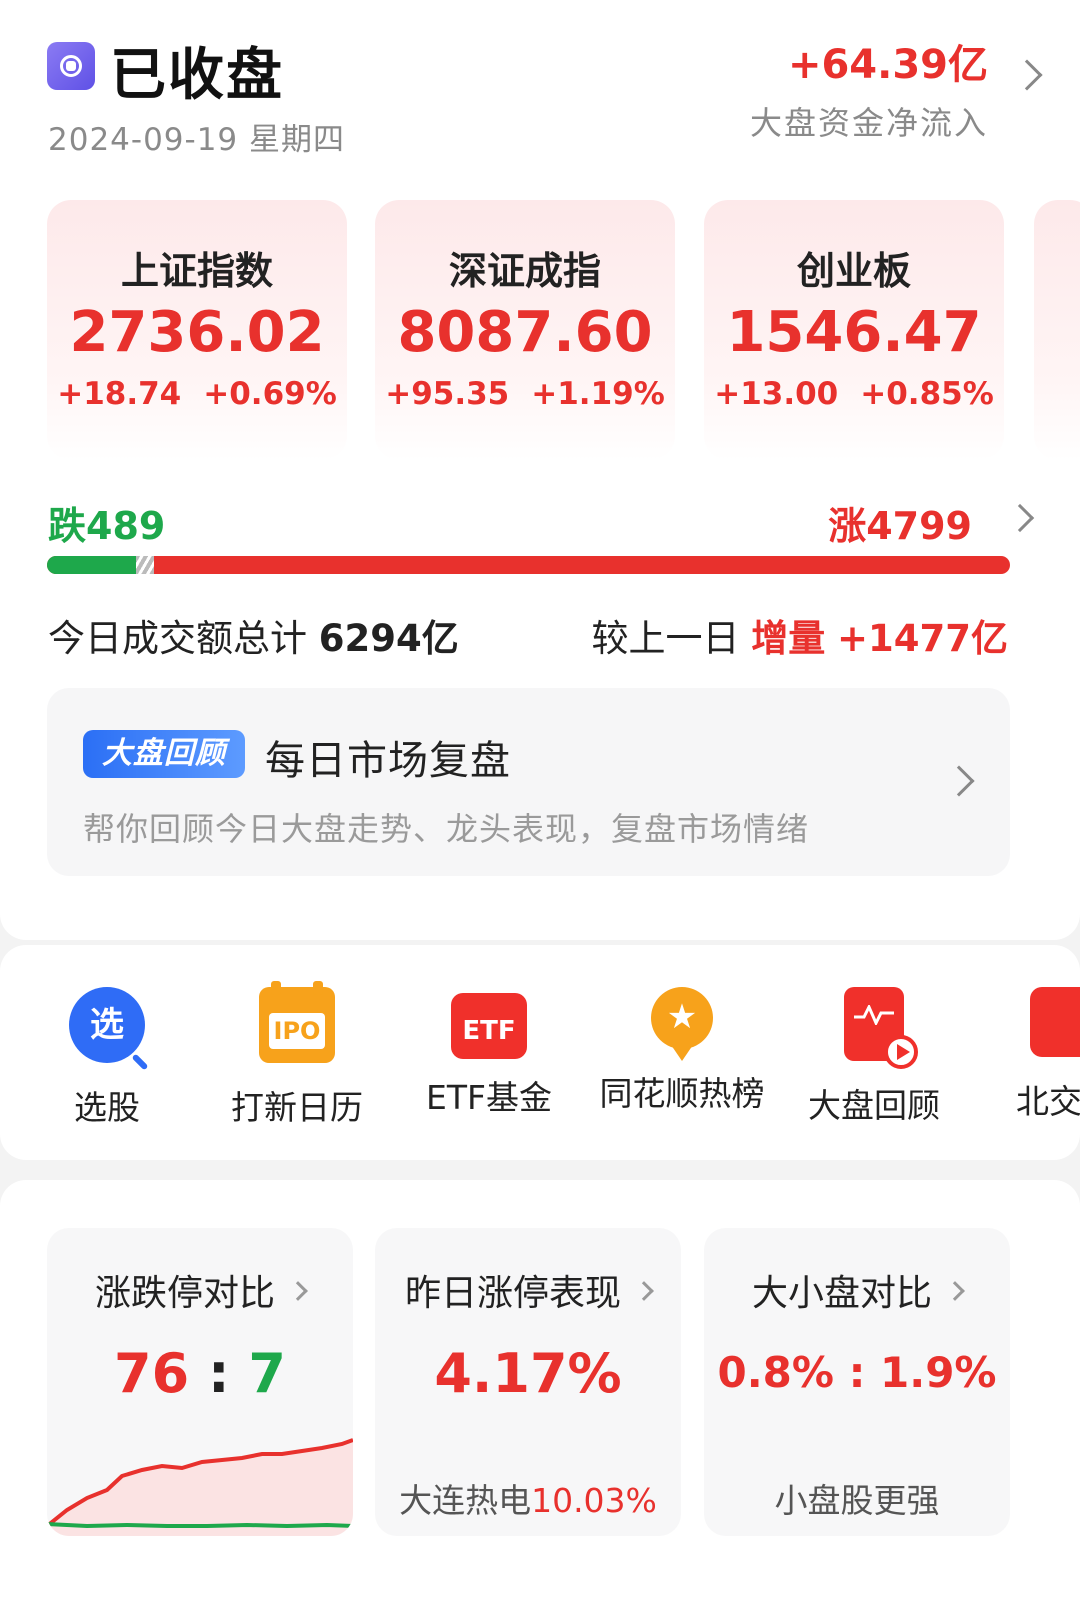 This screenshot has height=1603, width=1080. I want to click on index-change: +13.00, so click(776, 394).